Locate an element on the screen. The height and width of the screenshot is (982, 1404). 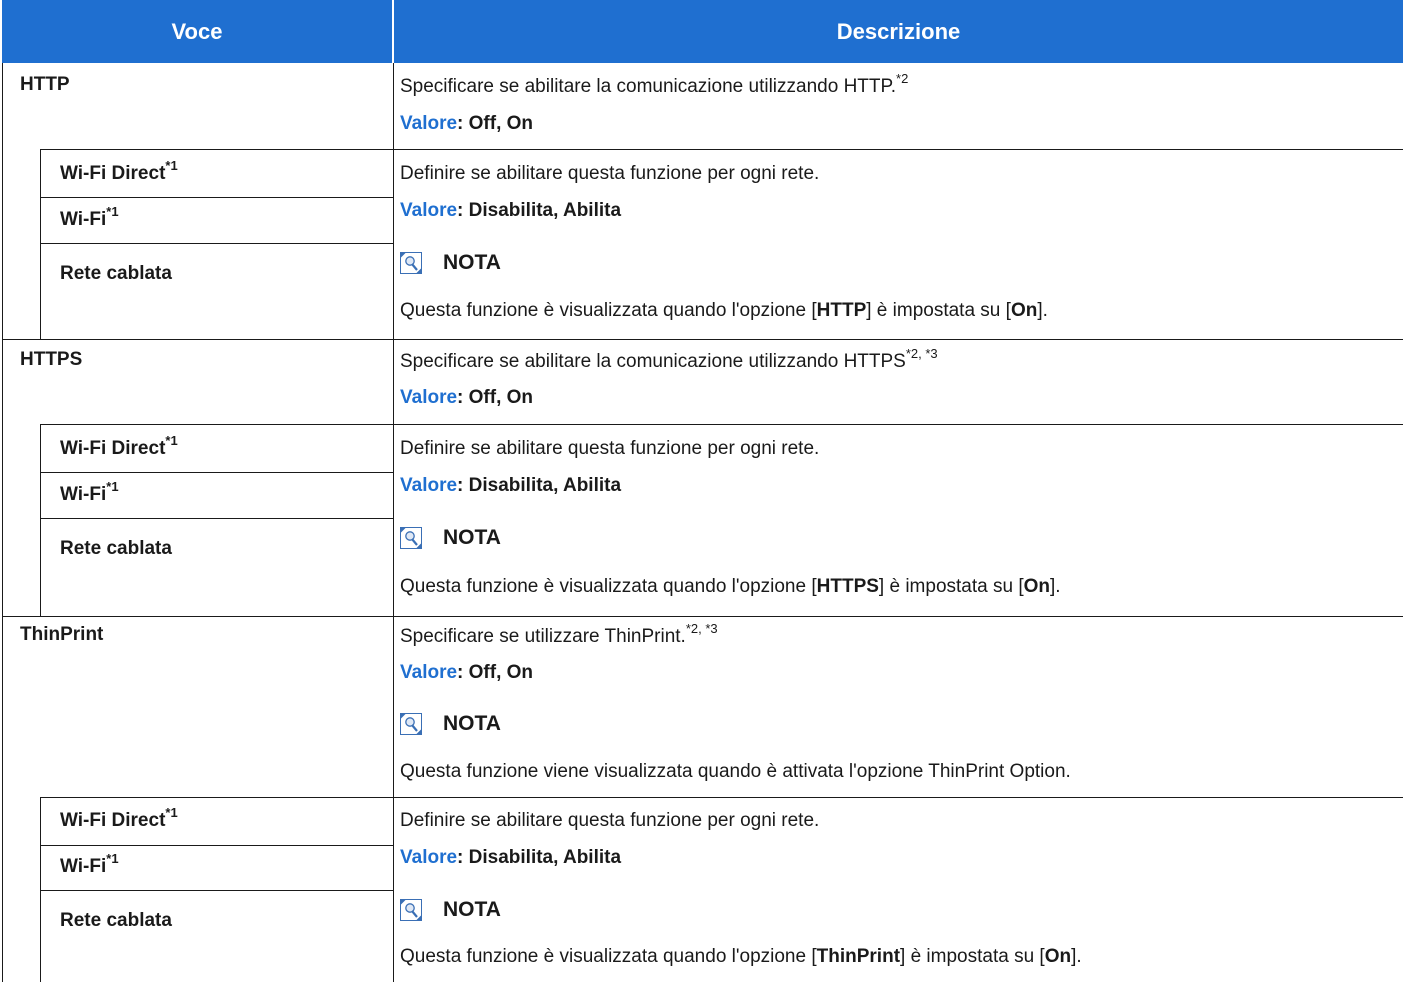
column-header-voce: Voce is located at coordinates (197, 31).